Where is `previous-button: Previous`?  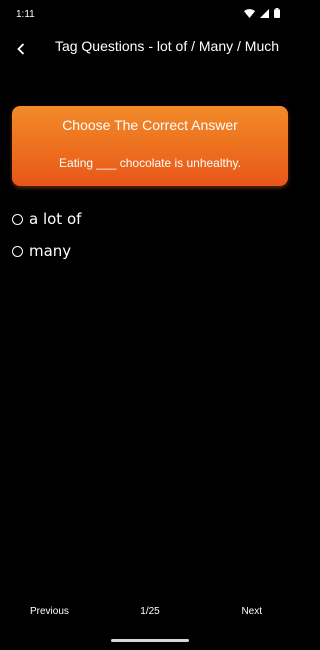 previous-button: Previous is located at coordinates (49, 611).